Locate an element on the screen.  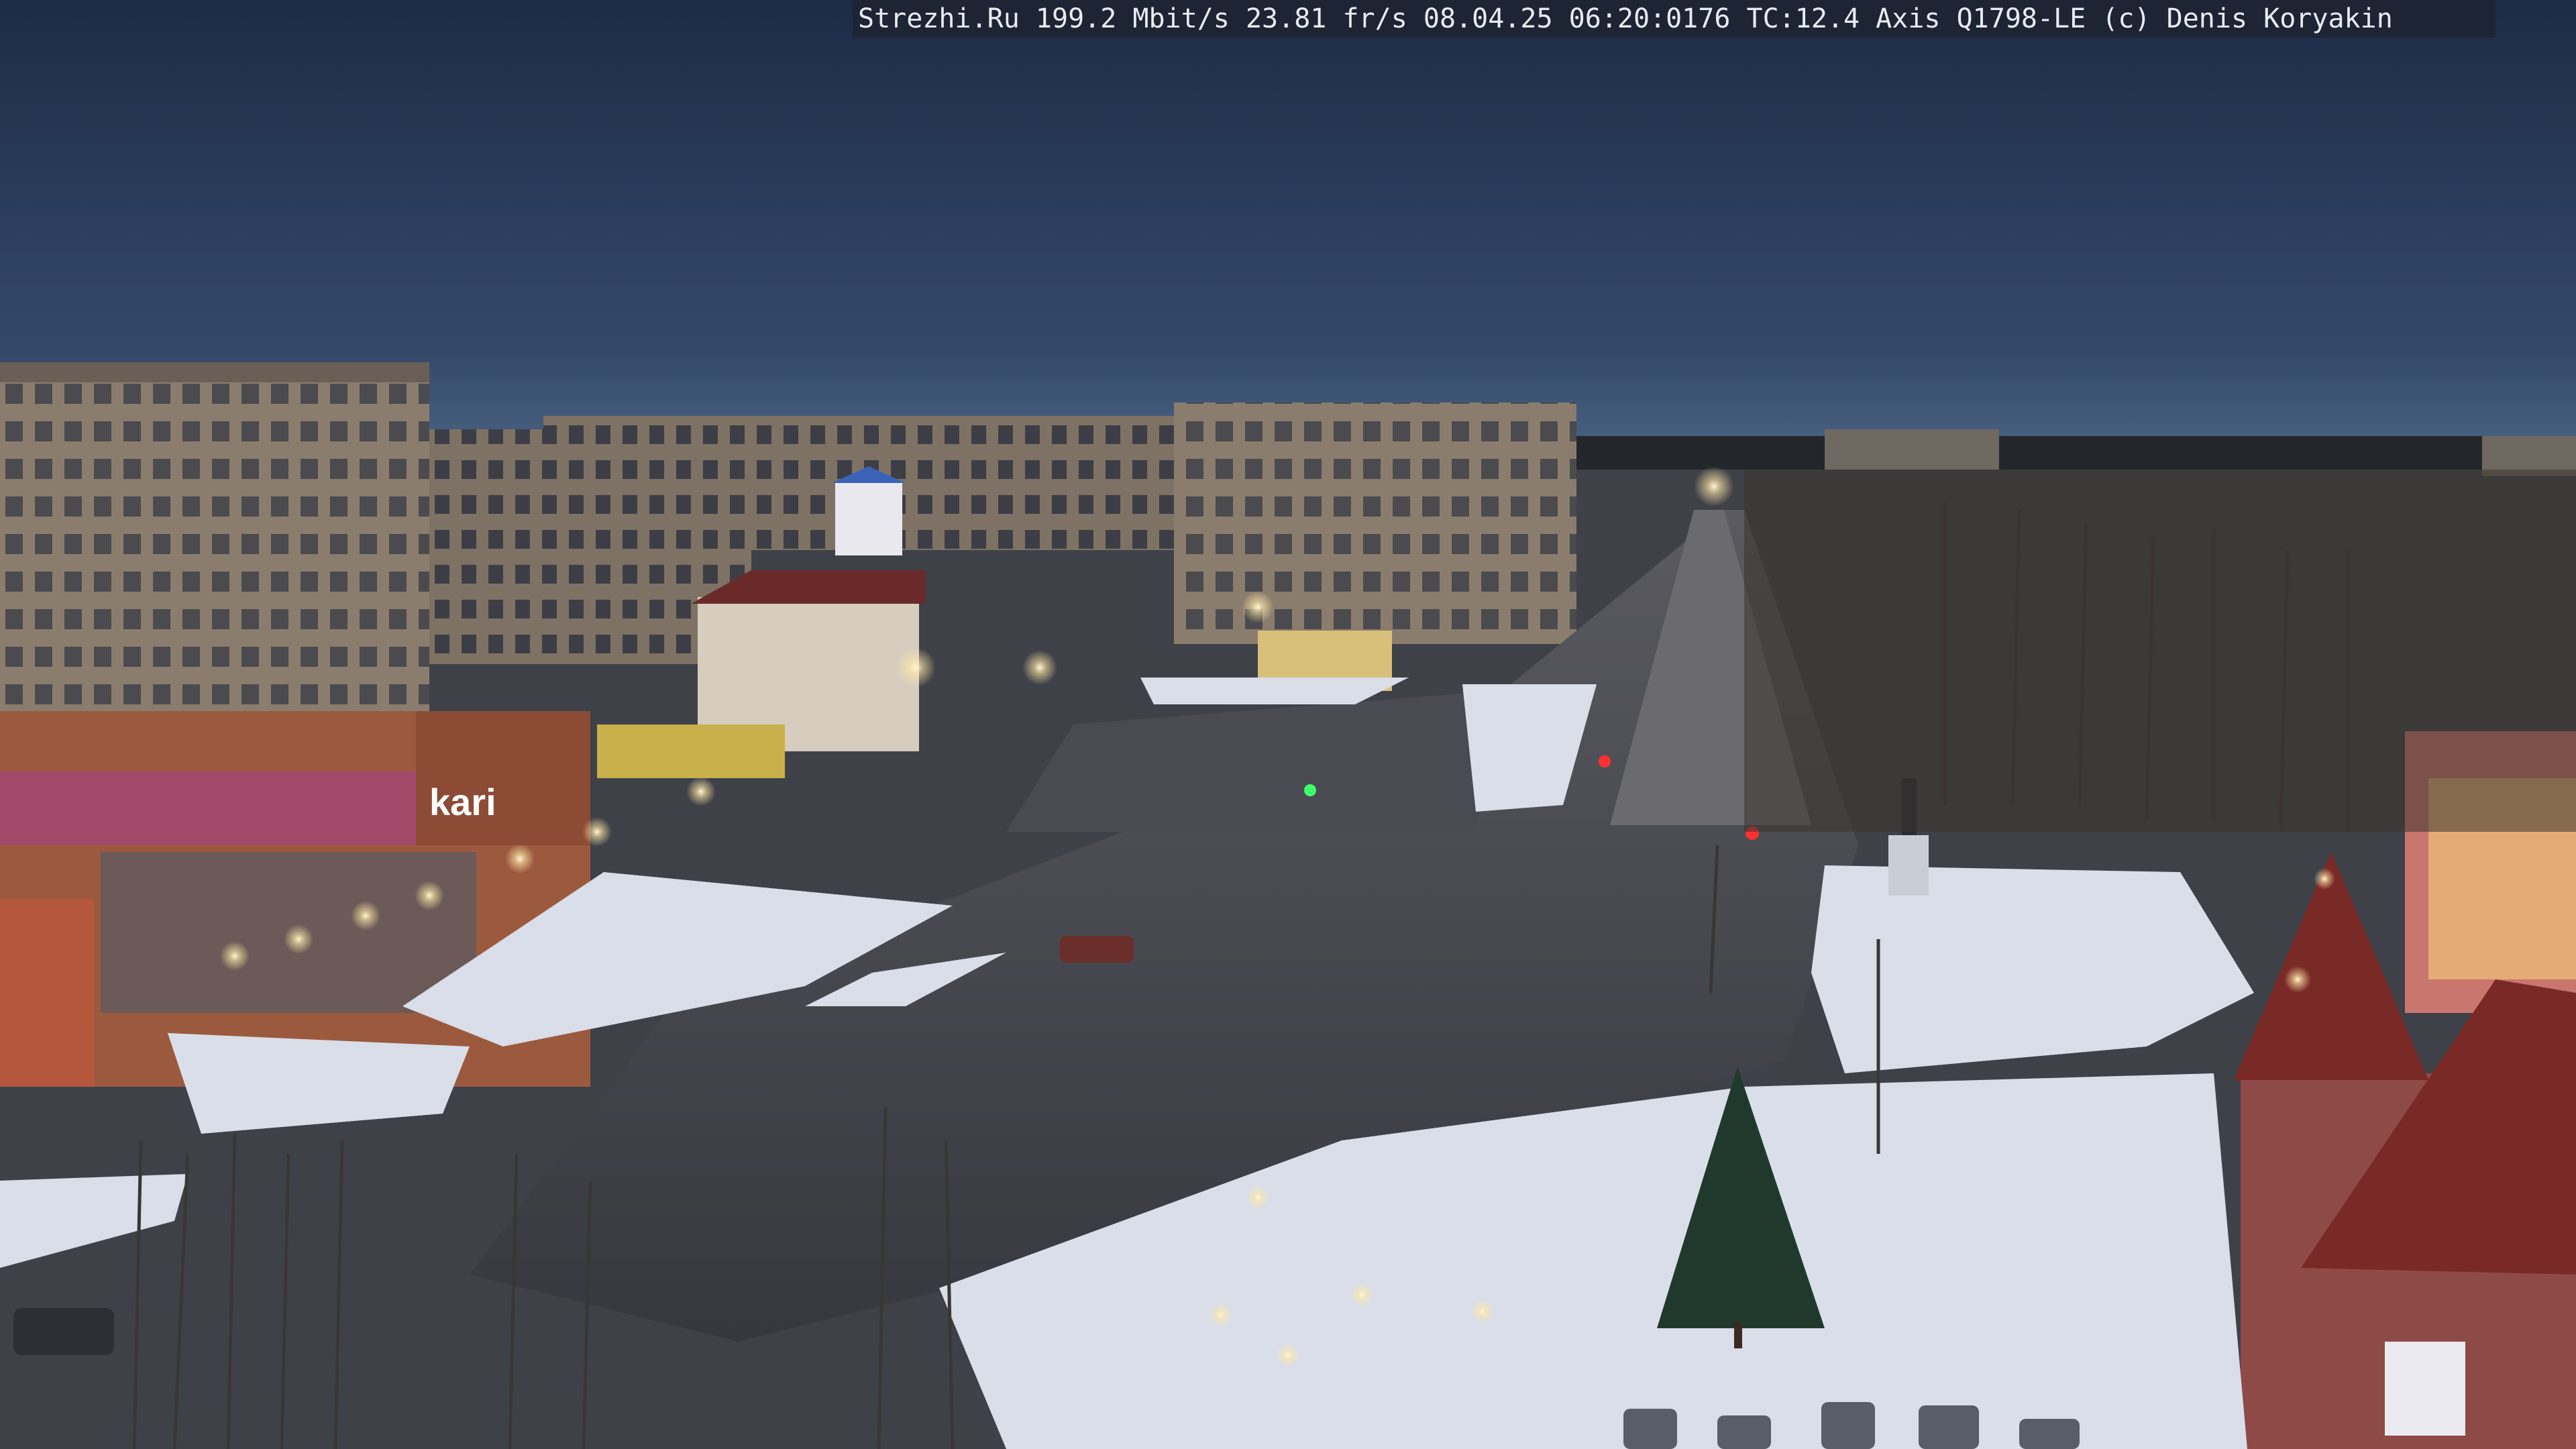
traffic-light-green is located at coordinates (1310, 790).